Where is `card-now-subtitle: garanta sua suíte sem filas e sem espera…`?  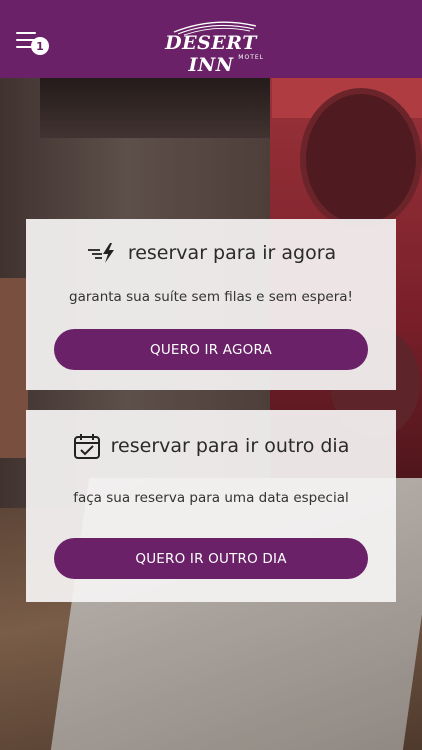
card-now-subtitle: garanta sua suíte sem filas e sem espera… is located at coordinates (211, 297).